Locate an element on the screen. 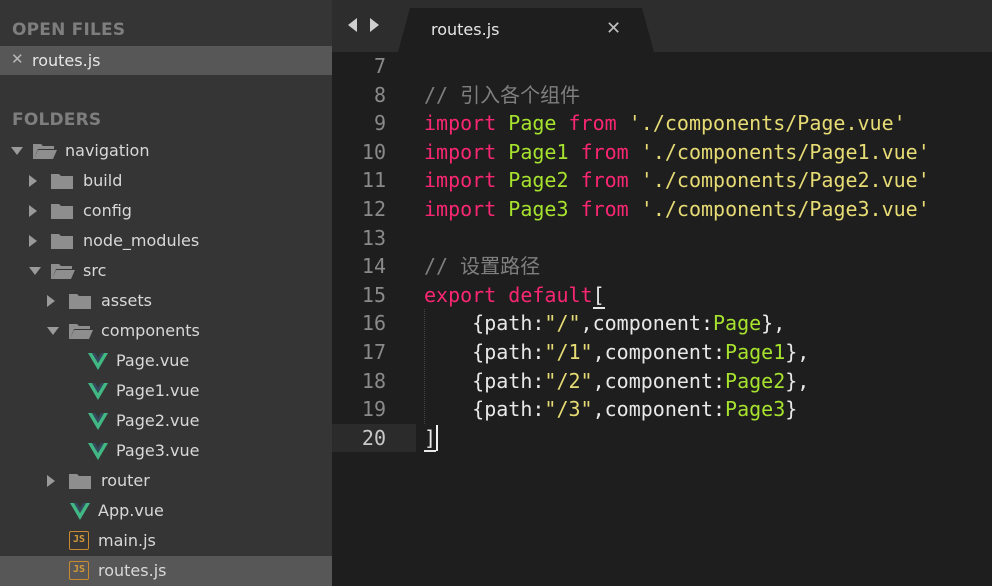 The image size is (992, 586). tree-item-page2-vue: Page2.vue is located at coordinates (166, 421).